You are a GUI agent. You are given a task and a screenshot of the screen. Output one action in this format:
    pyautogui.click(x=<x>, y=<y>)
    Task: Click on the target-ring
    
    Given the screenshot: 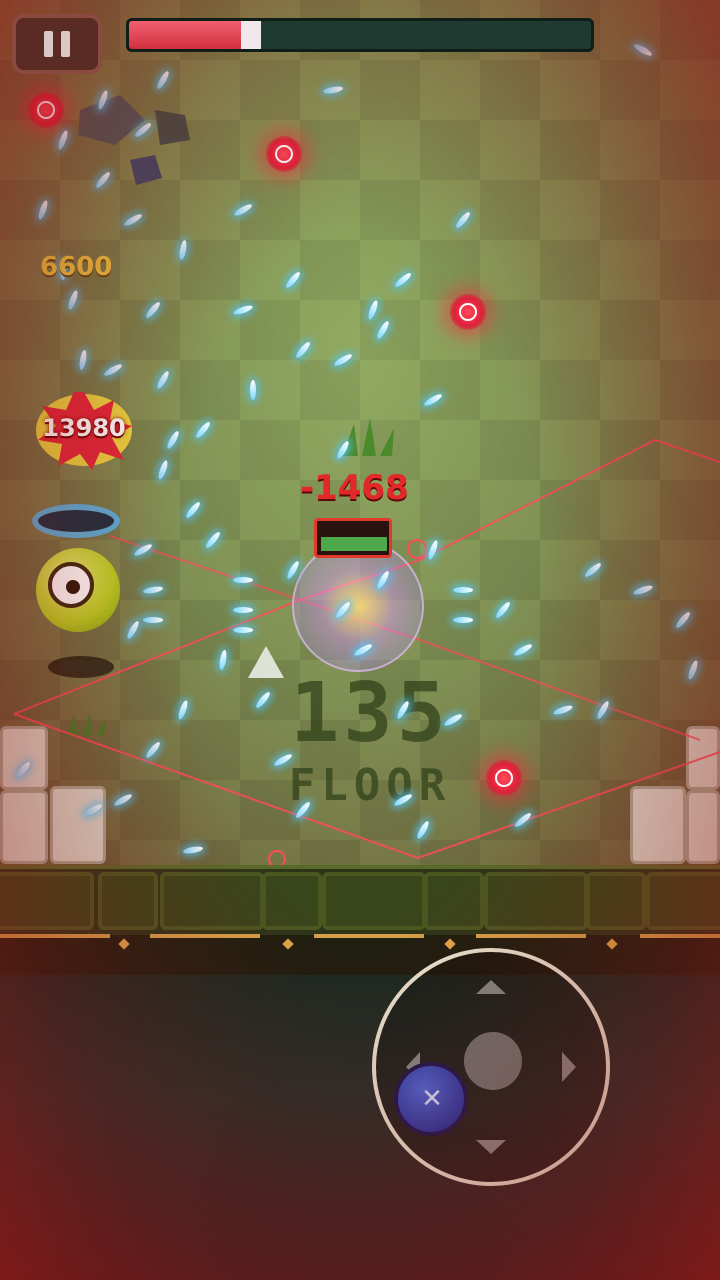 What is the action you would take?
    pyautogui.click(x=417, y=549)
    